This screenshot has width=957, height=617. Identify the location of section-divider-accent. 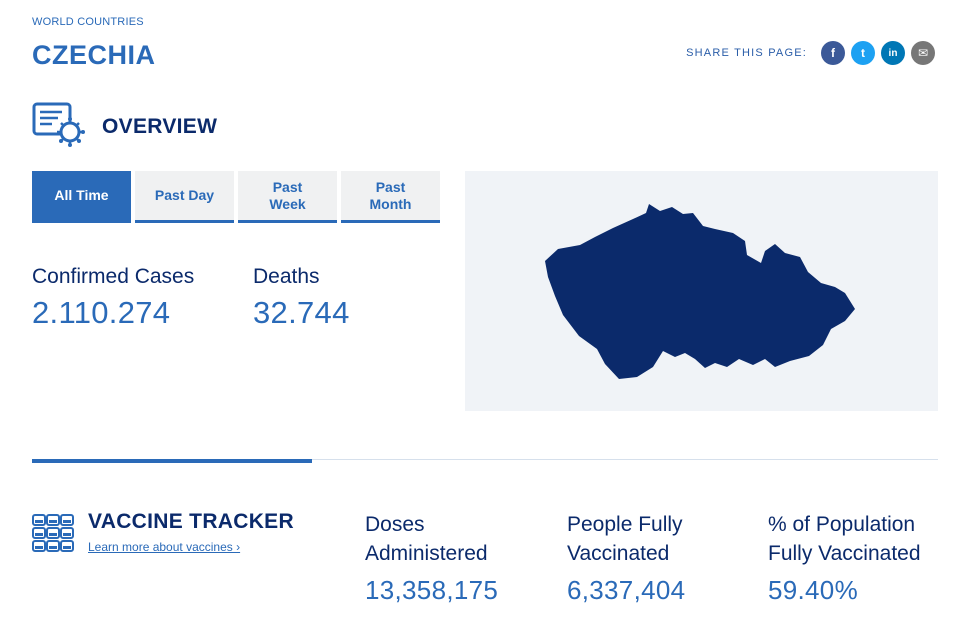
(172, 461).